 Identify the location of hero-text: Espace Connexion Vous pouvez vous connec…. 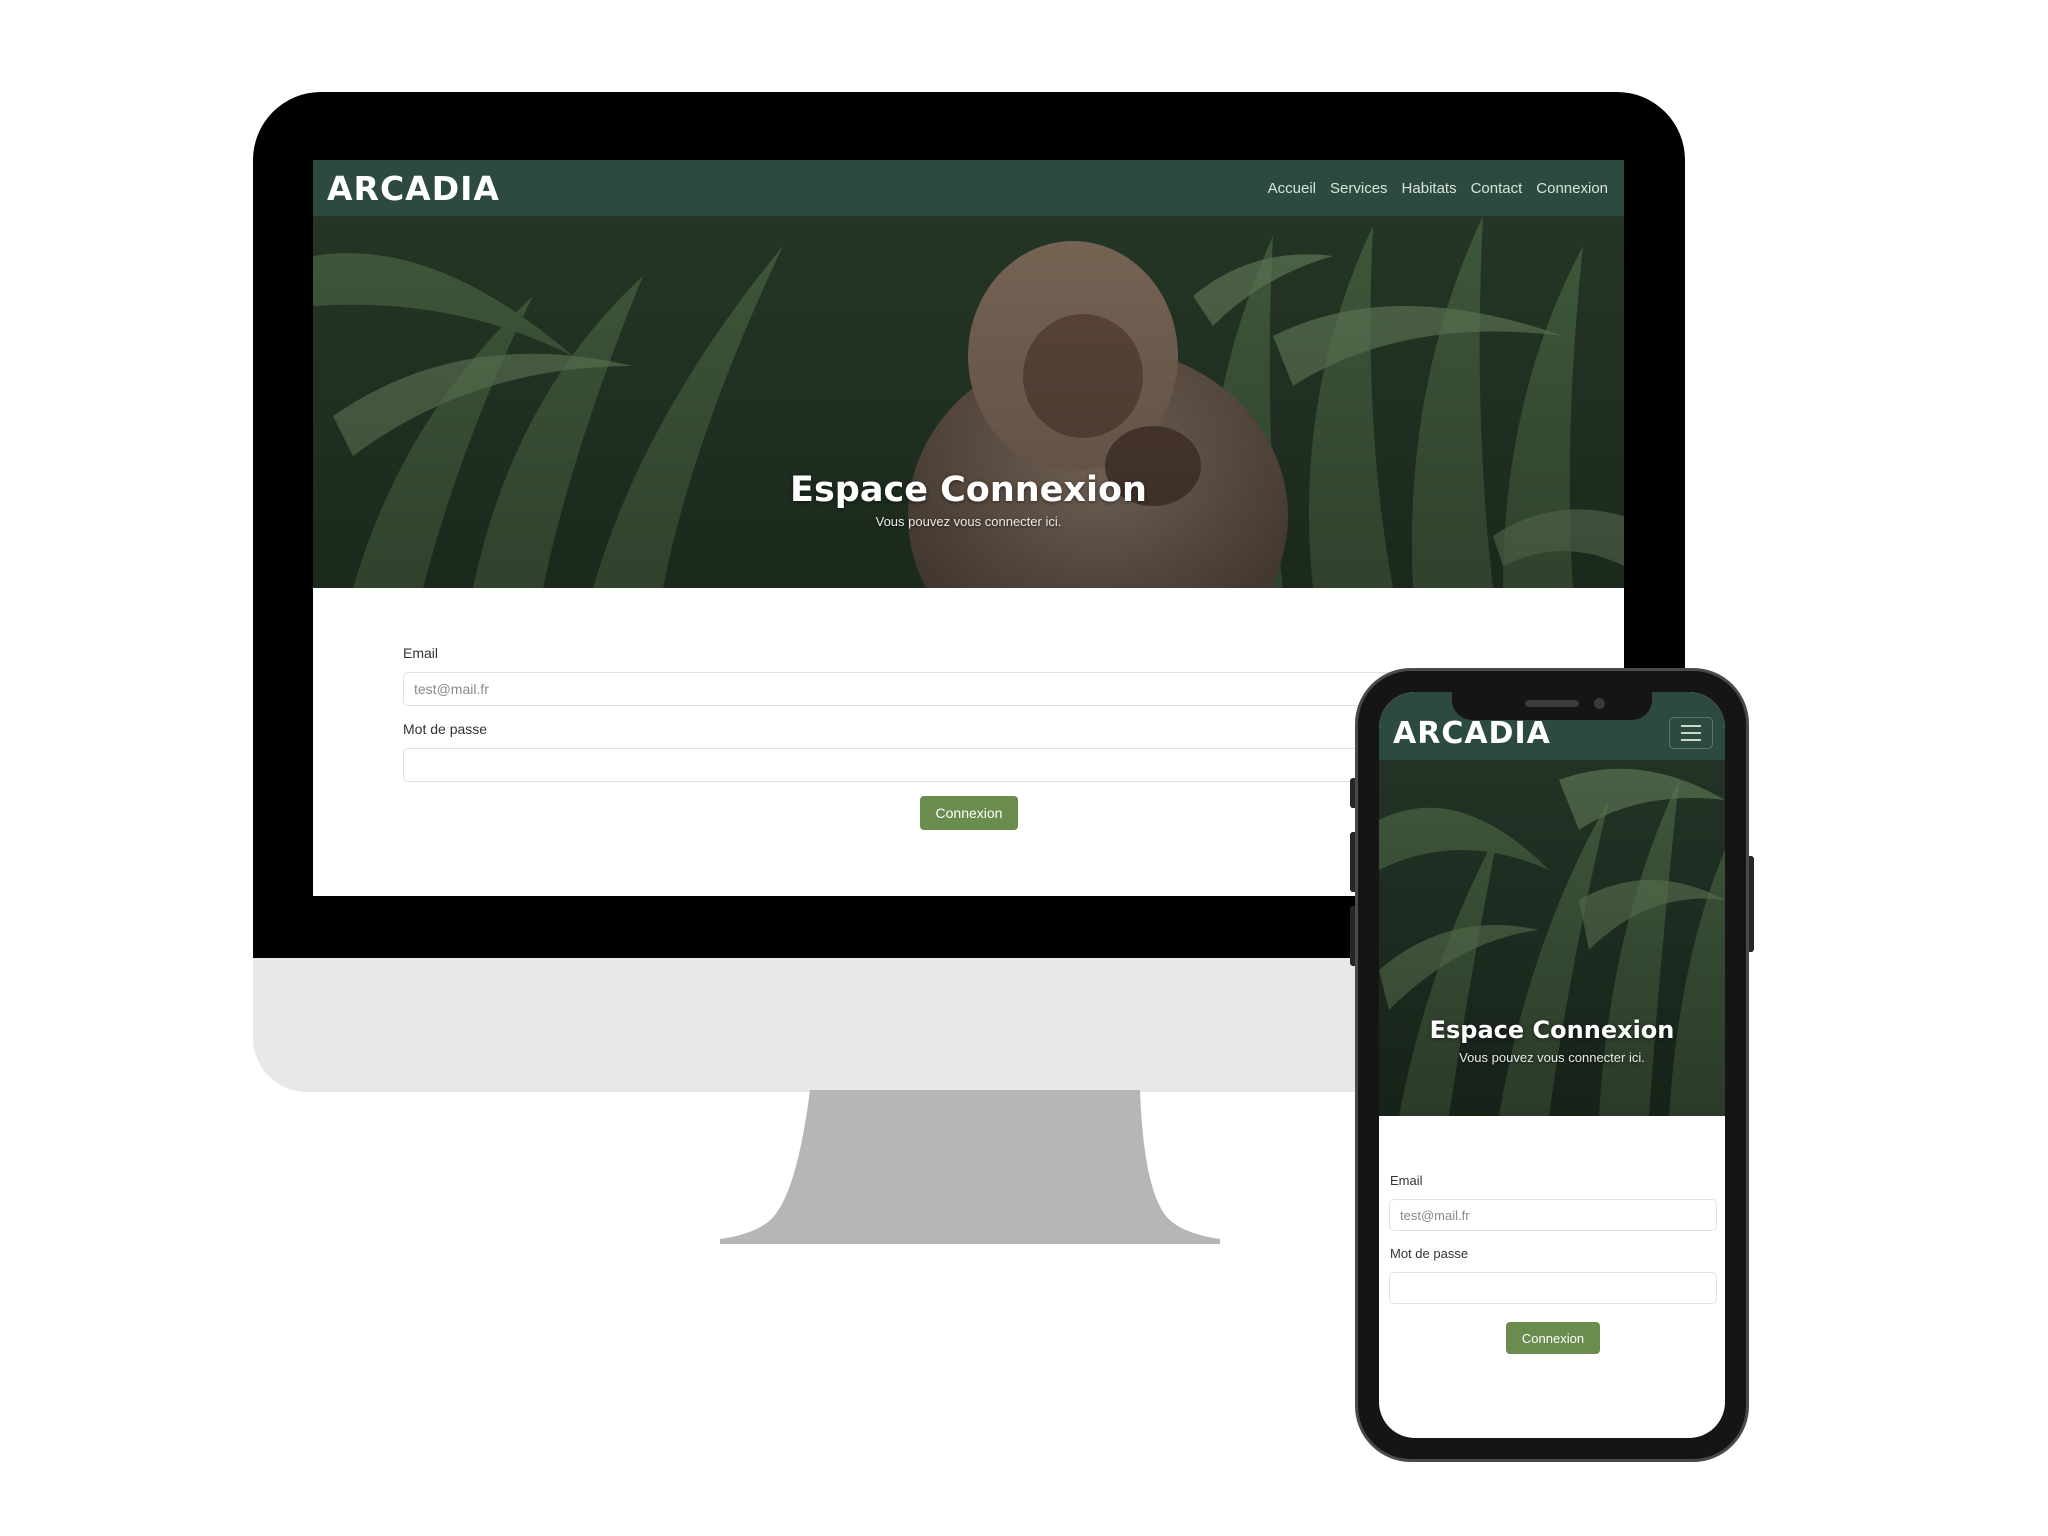
(968, 499).